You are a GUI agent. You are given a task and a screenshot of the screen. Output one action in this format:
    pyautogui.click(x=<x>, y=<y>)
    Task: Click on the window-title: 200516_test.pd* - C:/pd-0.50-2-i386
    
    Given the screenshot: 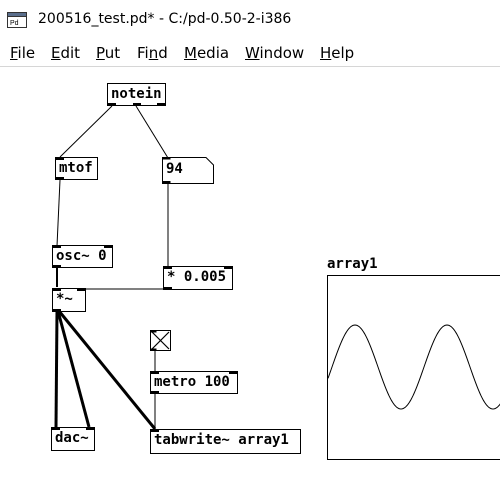 What is the action you would take?
    pyautogui.click(x=165, y=19)
    